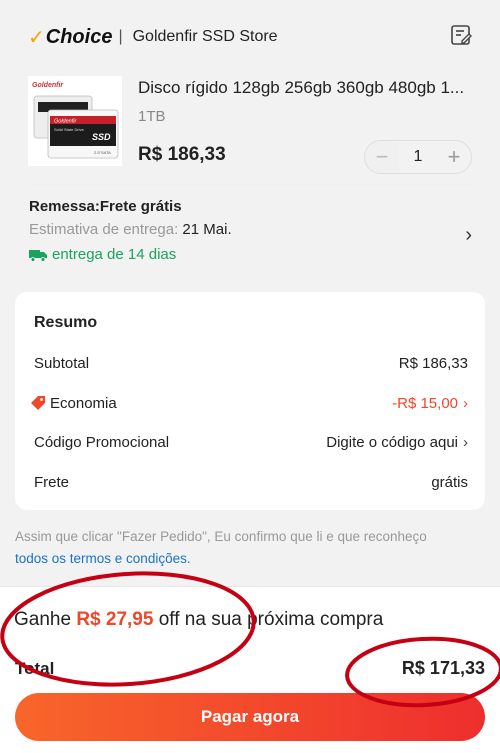 The height and width of the screenshot is (753, 500). I want to click on quantity-value: 1, so click(418, 157).